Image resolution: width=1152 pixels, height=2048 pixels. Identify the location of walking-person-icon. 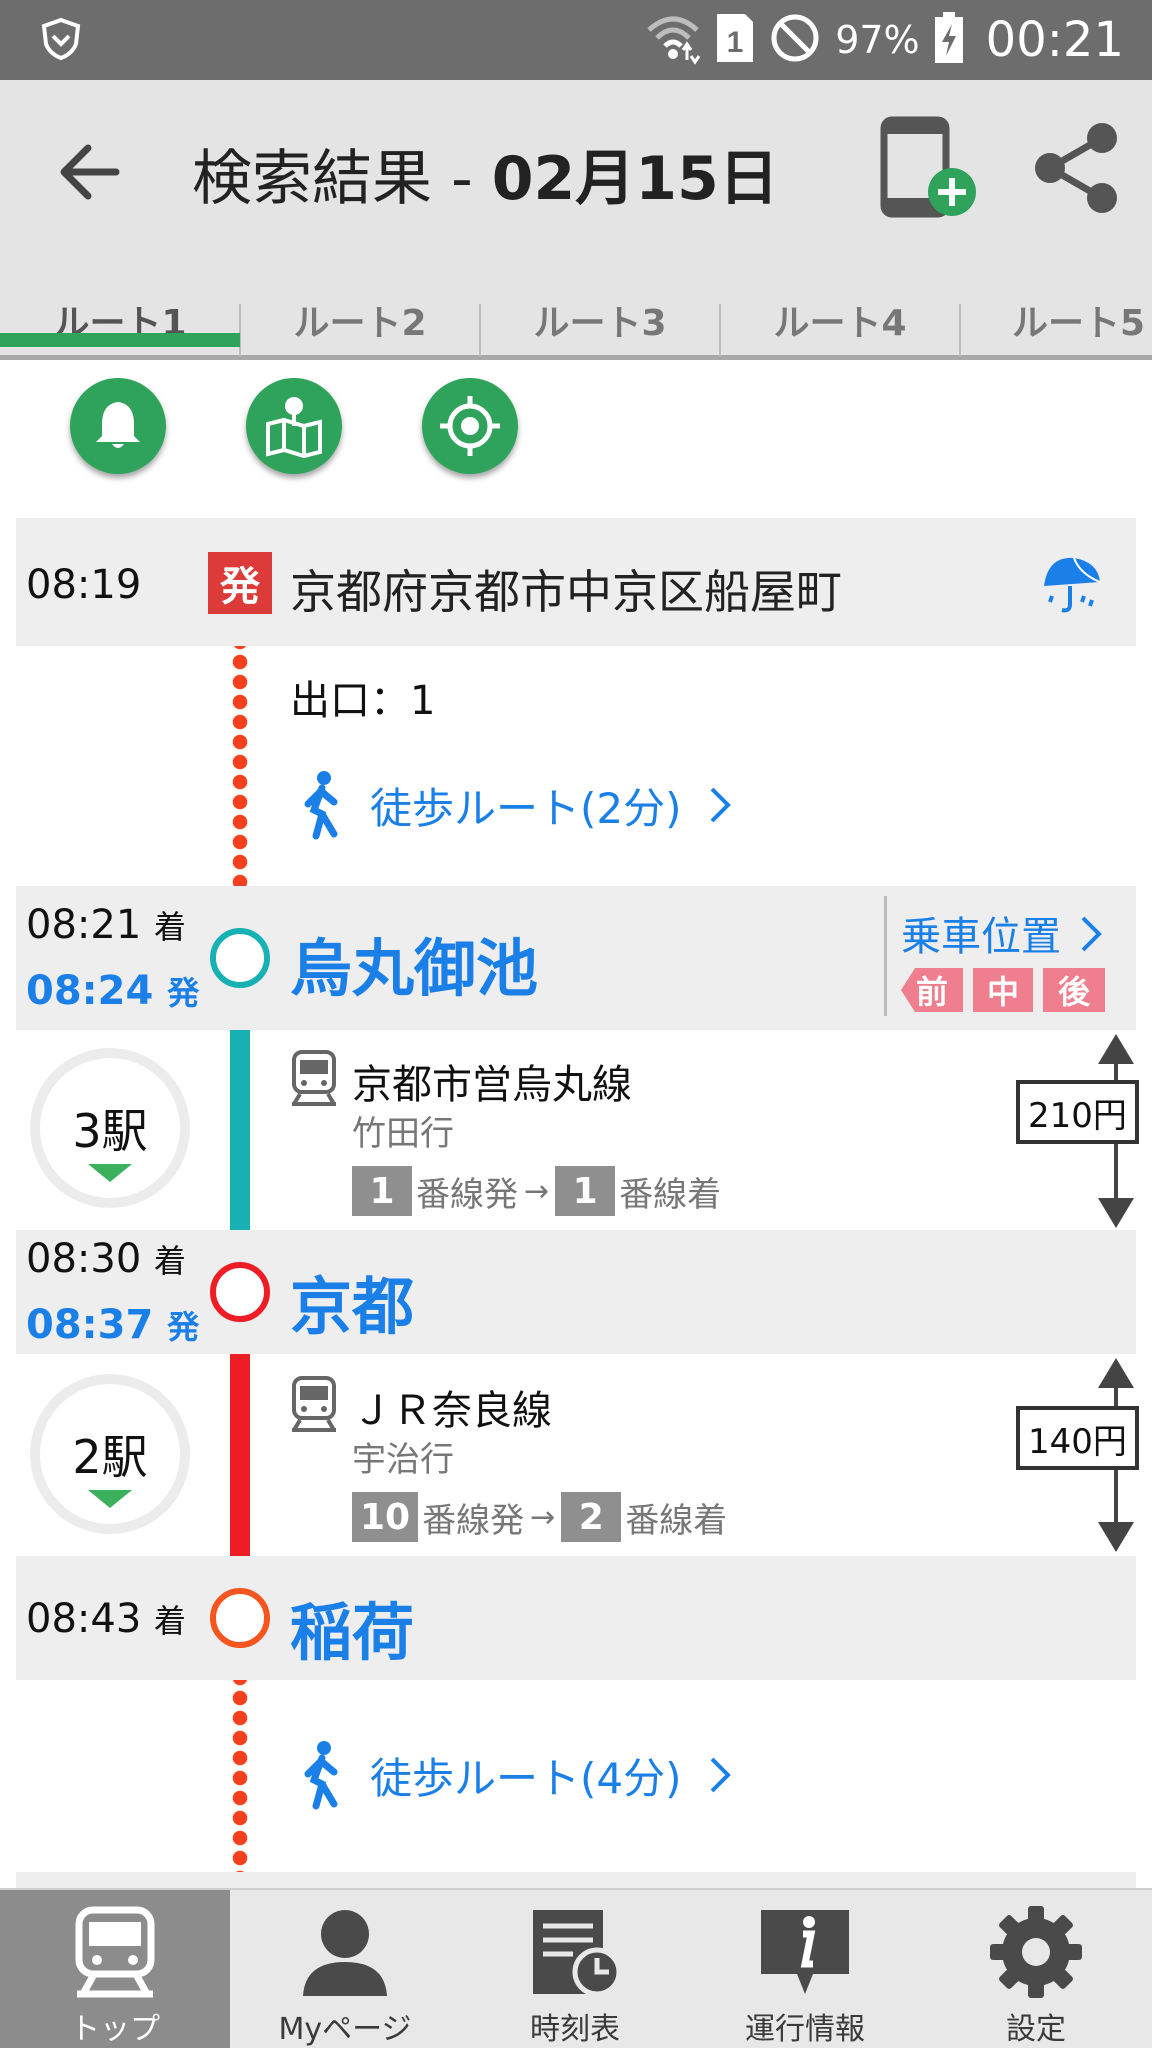
(321, 1775).